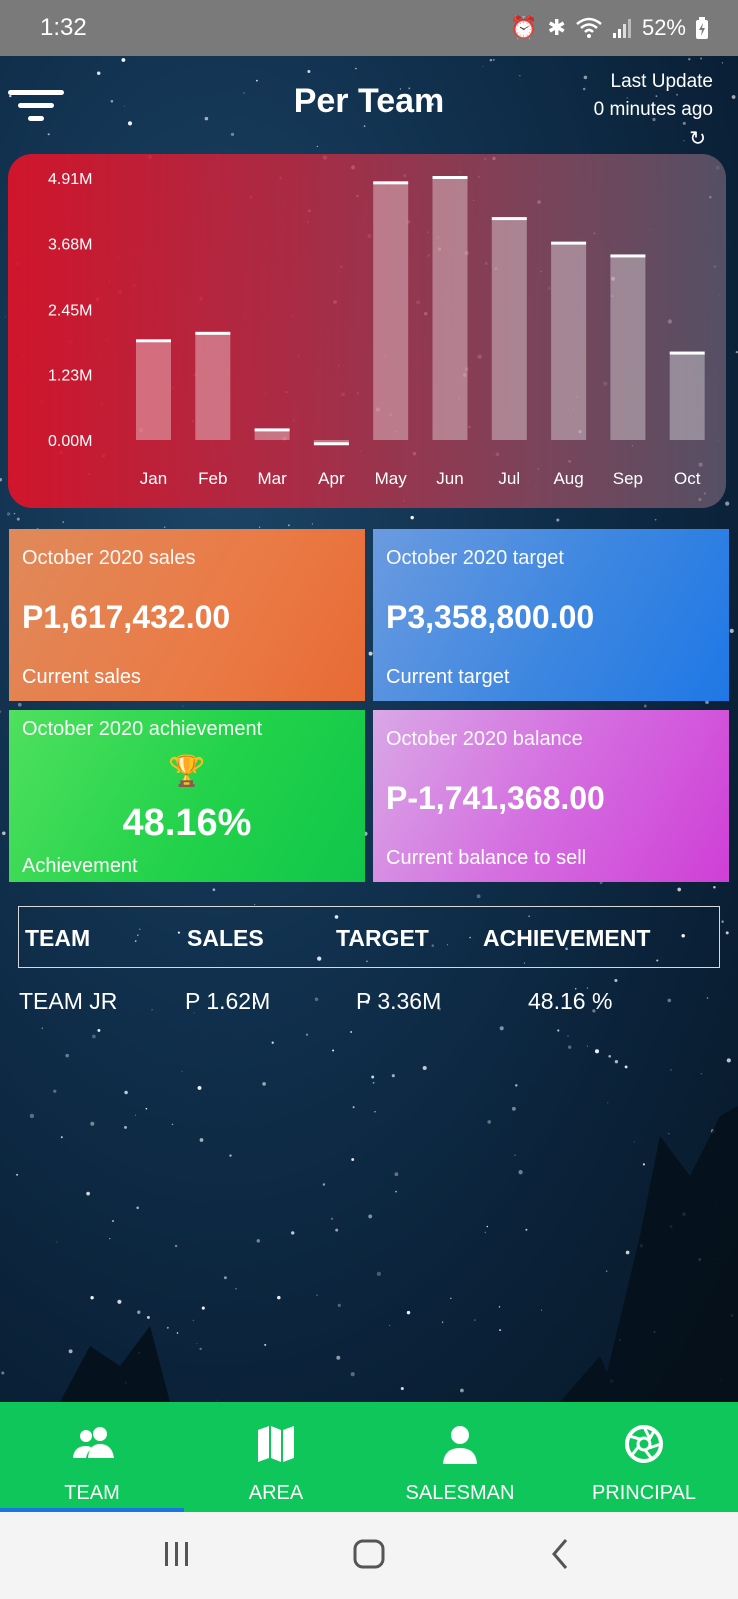 The height and width of the screenshot is (1599, 738). What do you see at coordinates (369, 106) in the screenshot?
I see `app-header: Per Team Last Update 0 minutes ago ↻` at bounding box center [369, 106].